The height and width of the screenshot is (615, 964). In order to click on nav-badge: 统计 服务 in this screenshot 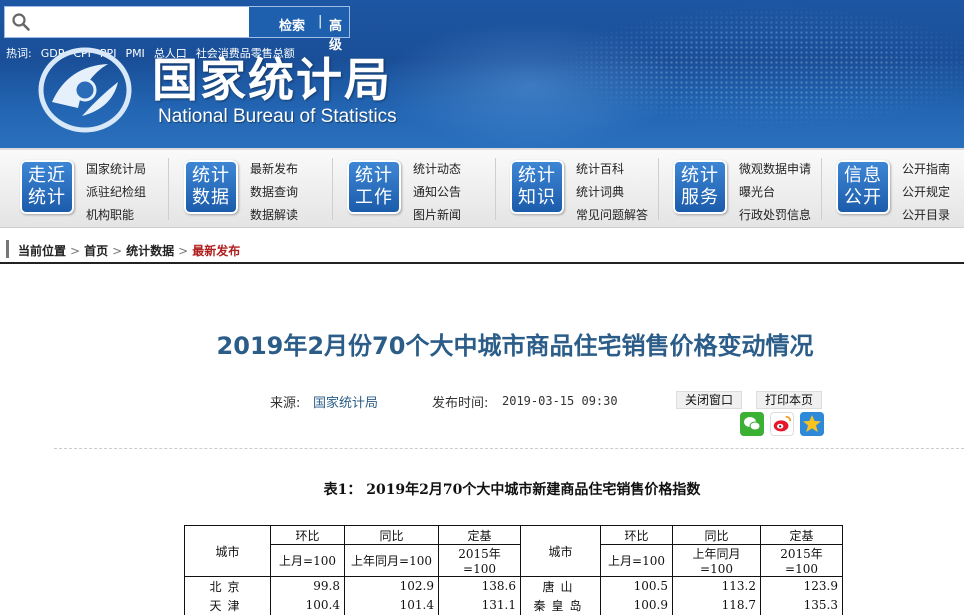, I will do `click(700, 187)`.